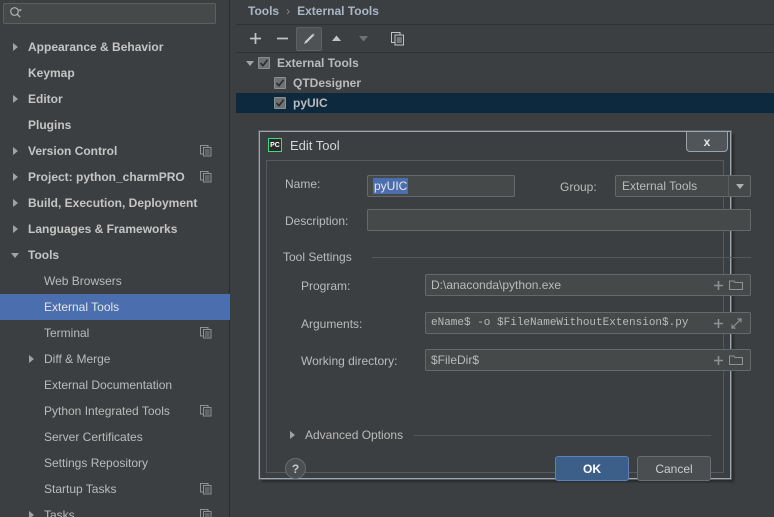 The height and width of the screenshot is (517, 774). I want to click on tool-list-row-label: pyUIC, so click(310, 103).